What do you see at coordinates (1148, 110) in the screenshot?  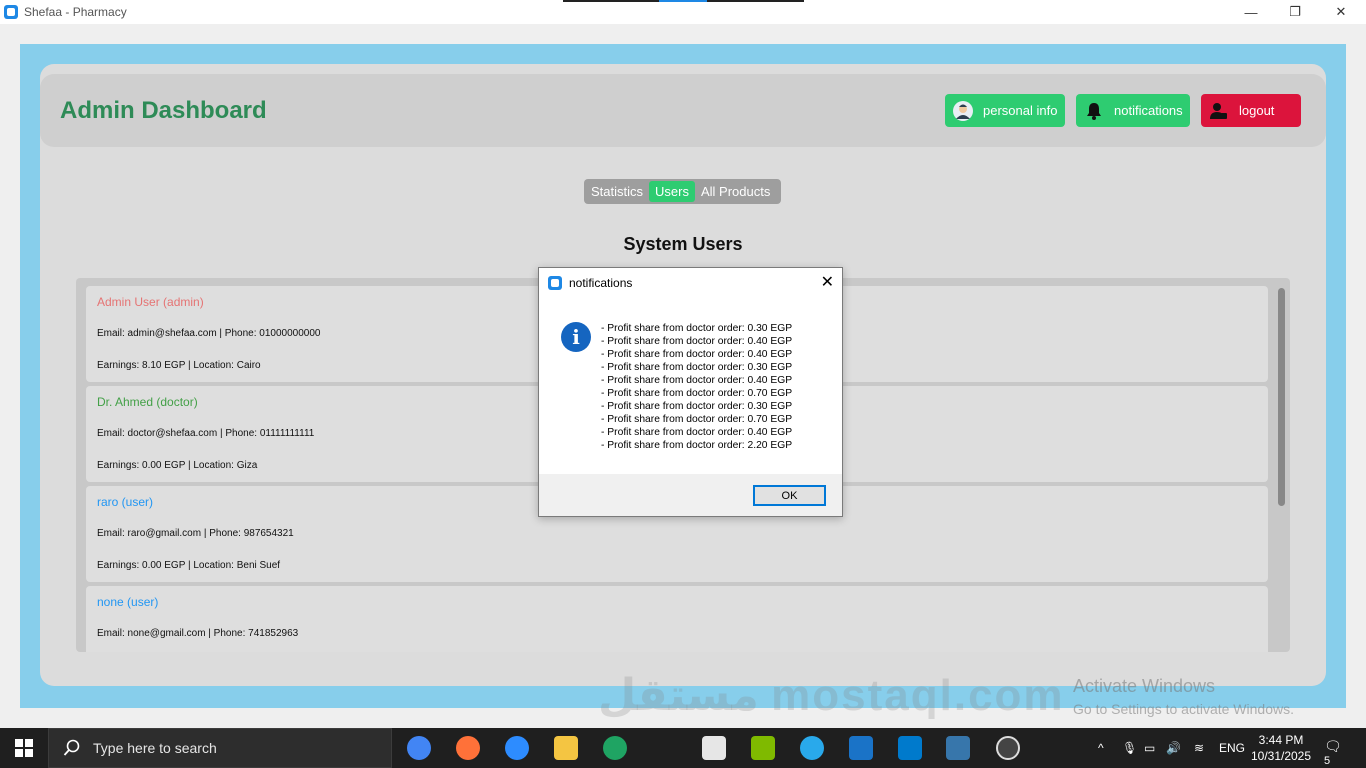 I see `notifications-label: notifications` at bounding box center [1148, 110].